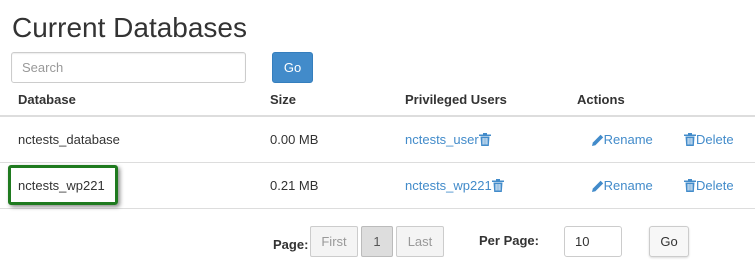  I want to click on per-page-input, so click(593, 241).